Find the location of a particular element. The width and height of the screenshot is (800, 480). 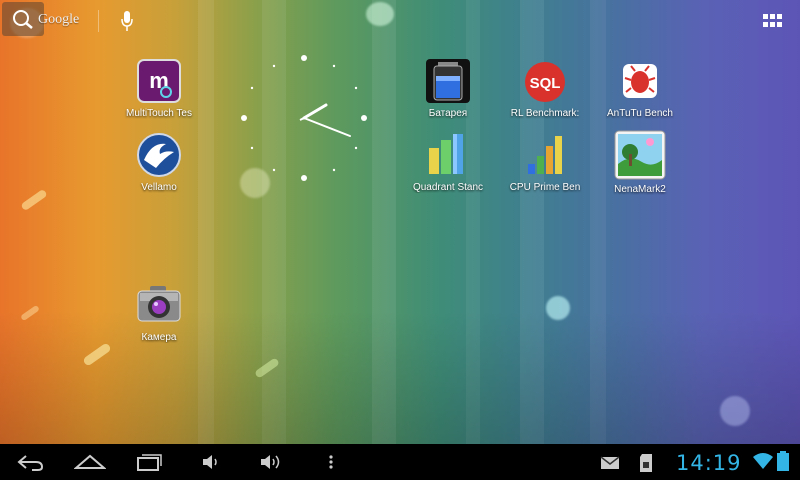

app-antutu: AnTuTu Bench is located at coordinates (640, 88).